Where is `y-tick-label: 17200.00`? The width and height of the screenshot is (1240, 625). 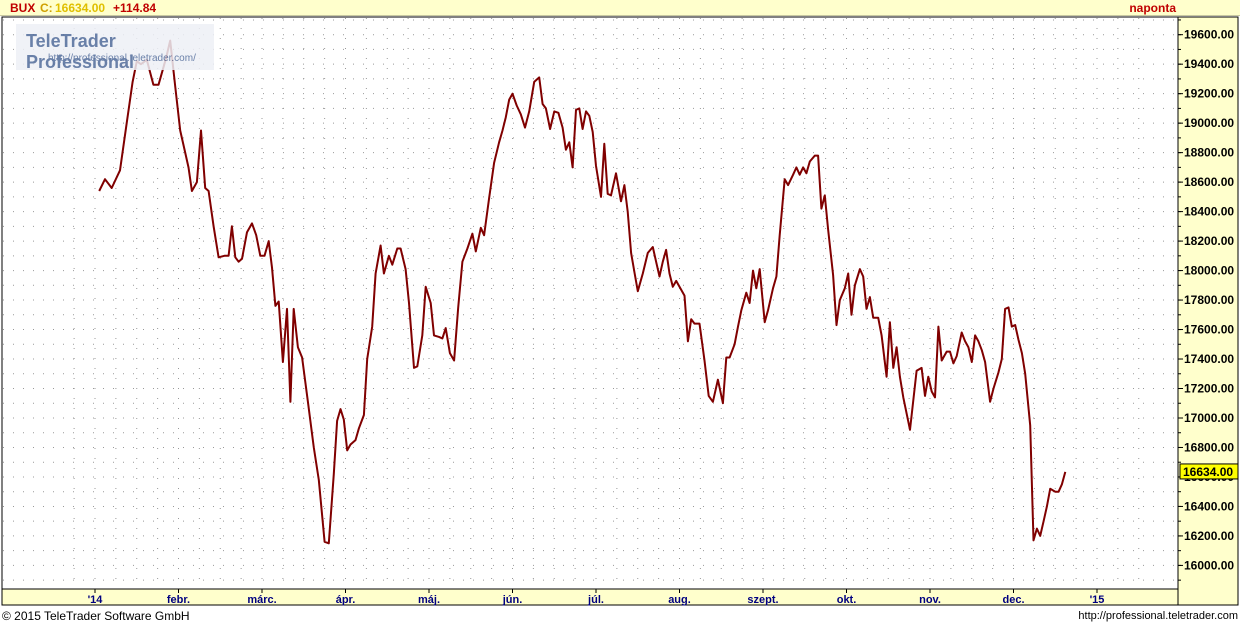
y-tick-label: 17200.00 is located at coordinates (1209, 389).